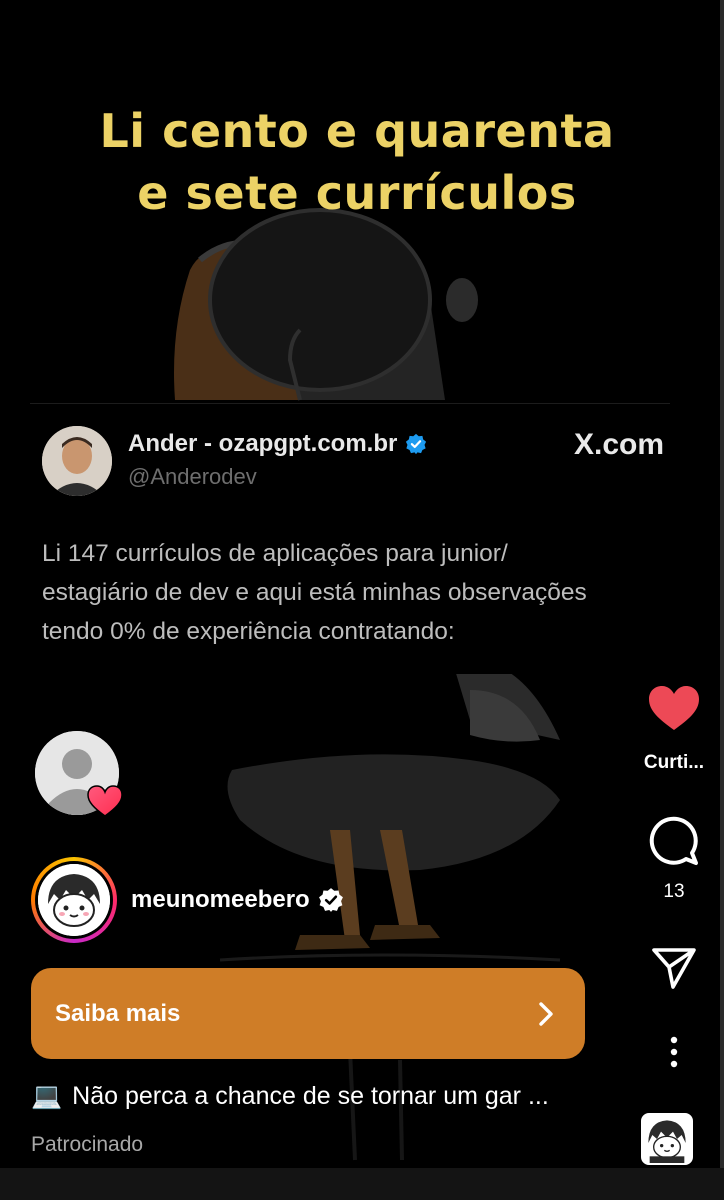 This screenshot has width=724, height=1200. I want to click on comment-action: 13, so click(674, 859).